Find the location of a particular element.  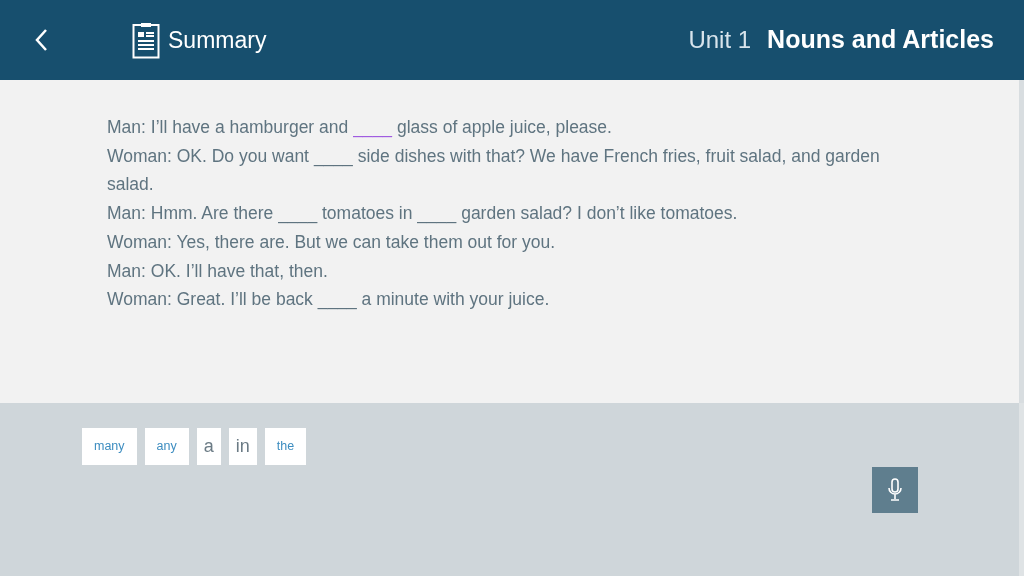

page-title: Summary is located at coordinates (217, 40).